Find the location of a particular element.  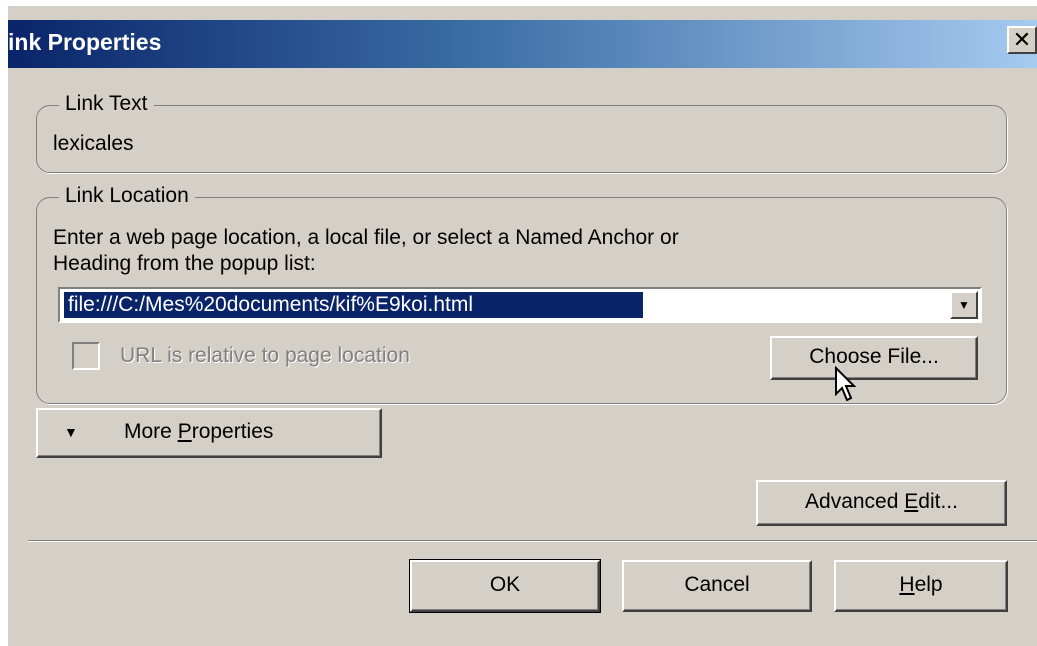

separator is located at coordinates (532, 541).